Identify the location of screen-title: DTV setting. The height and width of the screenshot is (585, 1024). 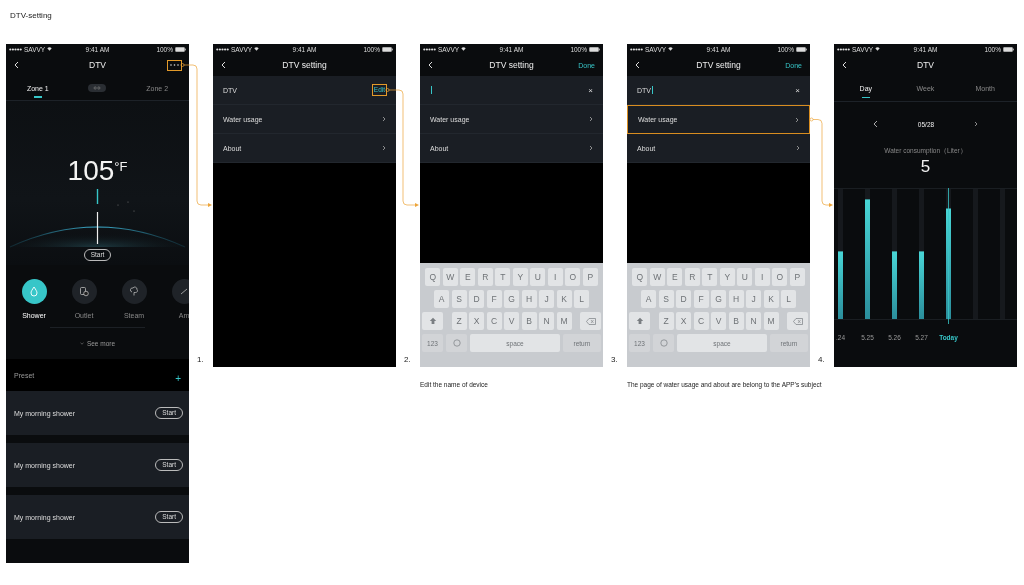
(304, 65).